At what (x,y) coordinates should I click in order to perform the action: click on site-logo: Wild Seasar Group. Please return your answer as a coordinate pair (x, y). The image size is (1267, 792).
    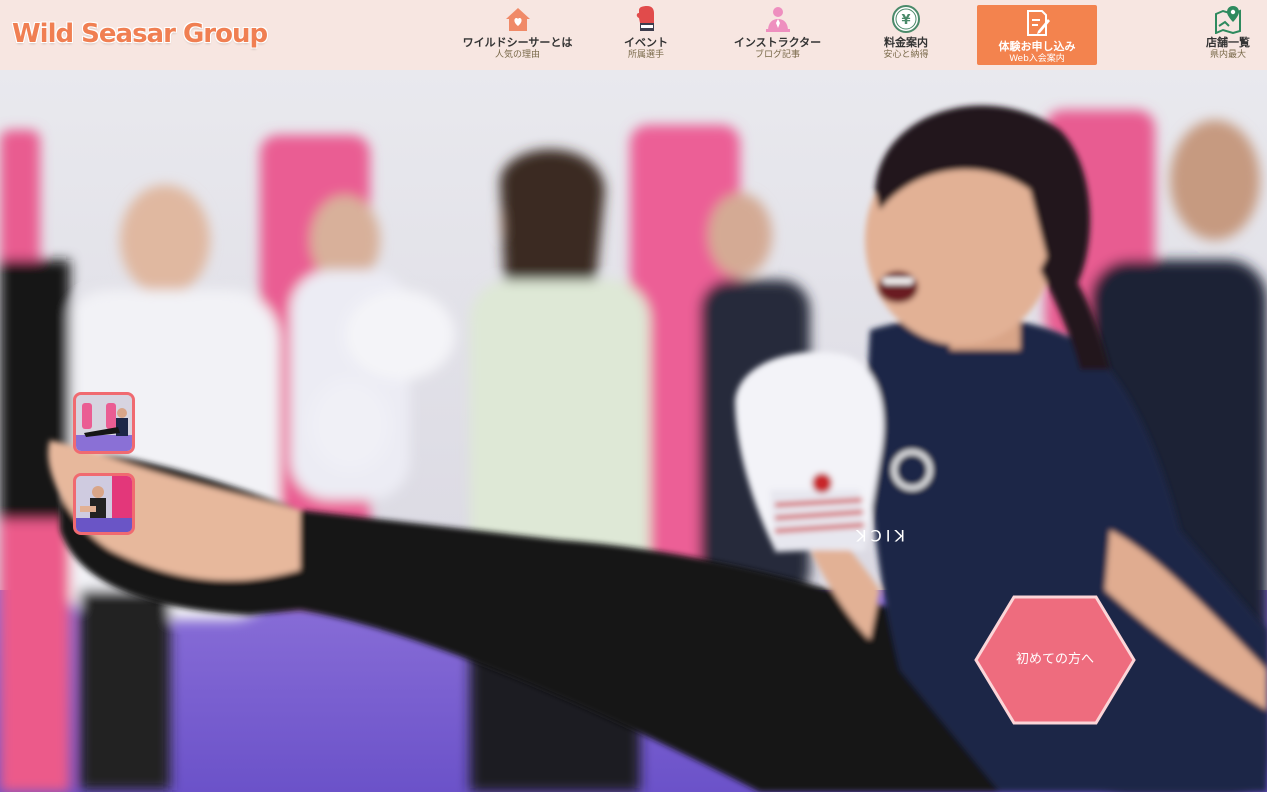
    Looking at the image, I should click on (140, 34).